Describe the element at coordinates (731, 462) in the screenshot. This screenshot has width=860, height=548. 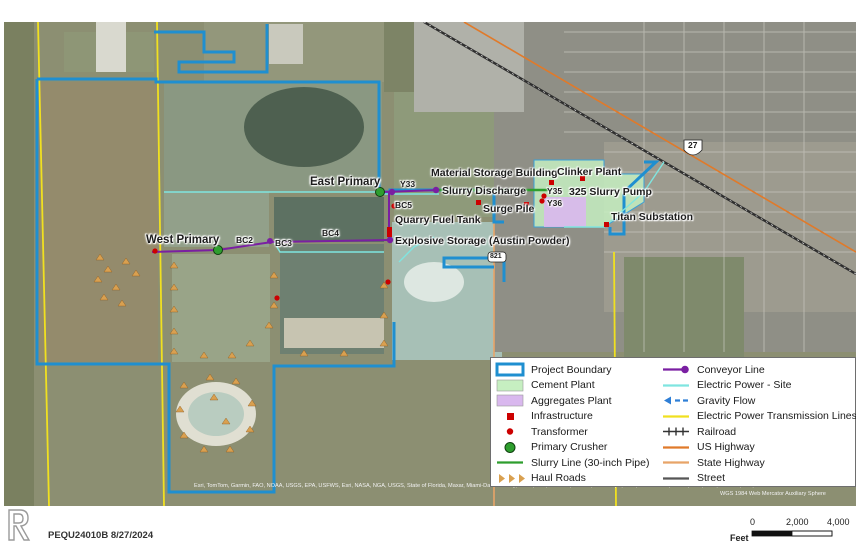
I see `legend-label: State Highway` at that location.